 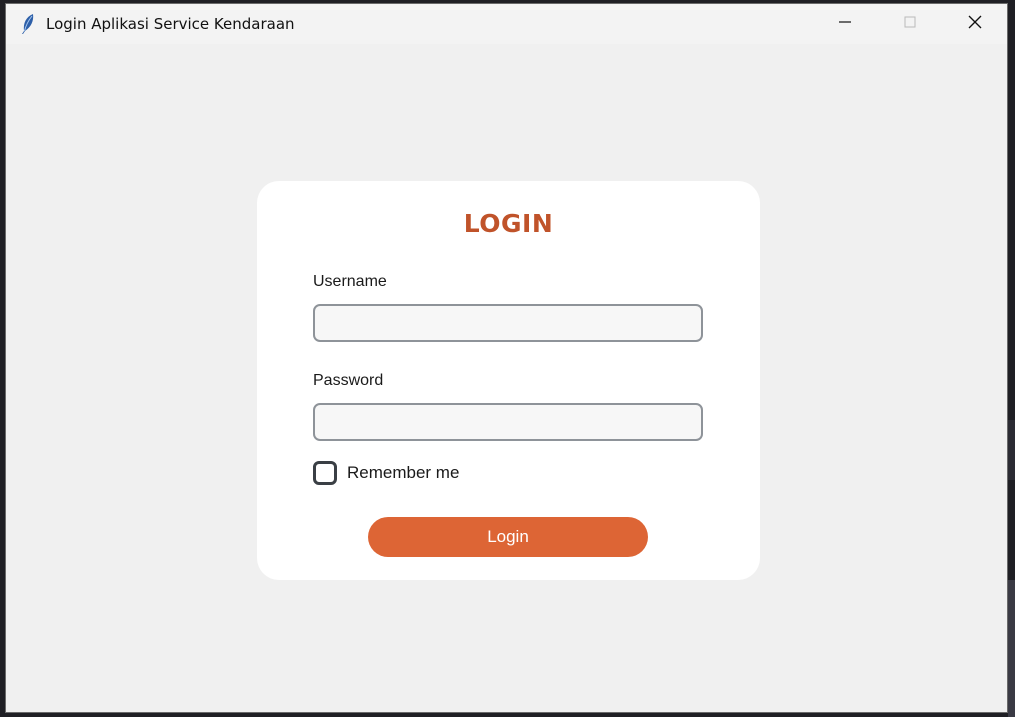 I want to click on minimize-button, so click(x=845, y=24).